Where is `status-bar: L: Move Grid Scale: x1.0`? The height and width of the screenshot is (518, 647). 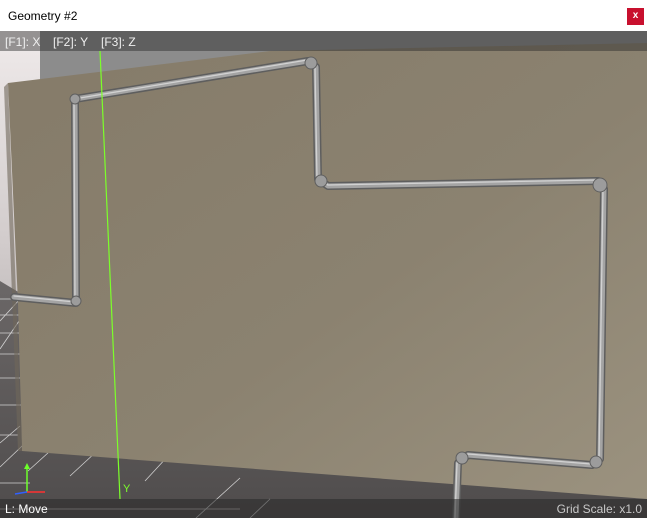
status-bar: L: Move Grid Scale: x1.0 is located at coordinates (323, 508).